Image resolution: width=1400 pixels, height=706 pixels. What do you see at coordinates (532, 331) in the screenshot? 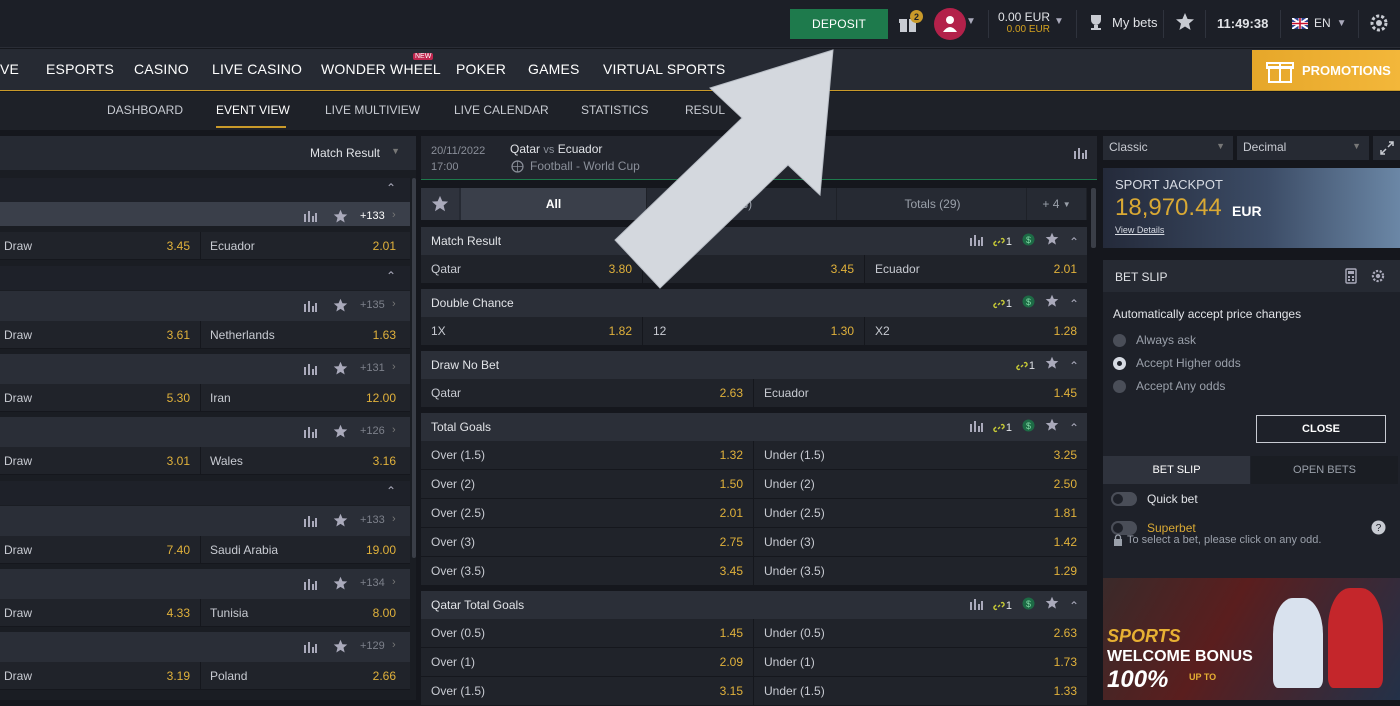
I see `odd-cell: 1X 1.82` at bounding box center [532, 331].